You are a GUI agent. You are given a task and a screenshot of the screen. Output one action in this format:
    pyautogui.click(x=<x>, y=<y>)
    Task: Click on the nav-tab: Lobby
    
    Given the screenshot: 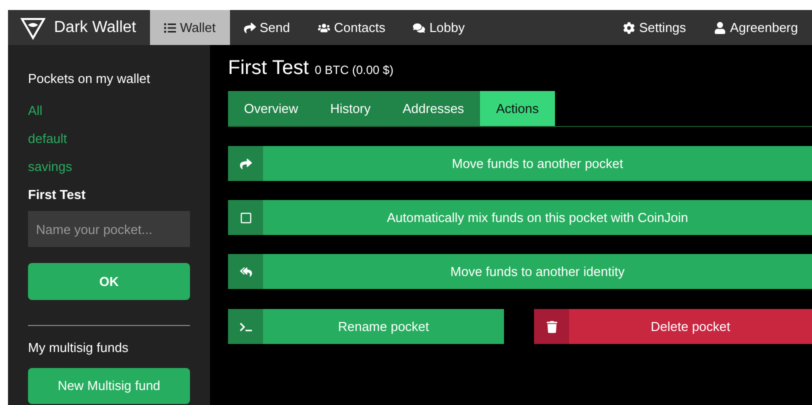 What is the action you would take?
    pyautogui.click(x=439, y=27)
    